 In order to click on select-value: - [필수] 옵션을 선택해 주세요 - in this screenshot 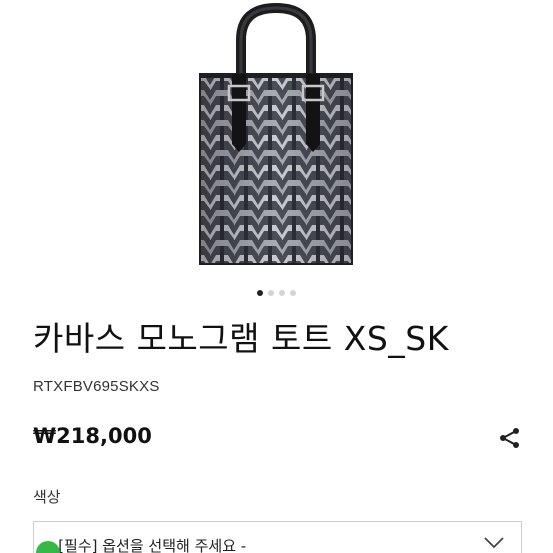, I will do `click(147, 545)`.